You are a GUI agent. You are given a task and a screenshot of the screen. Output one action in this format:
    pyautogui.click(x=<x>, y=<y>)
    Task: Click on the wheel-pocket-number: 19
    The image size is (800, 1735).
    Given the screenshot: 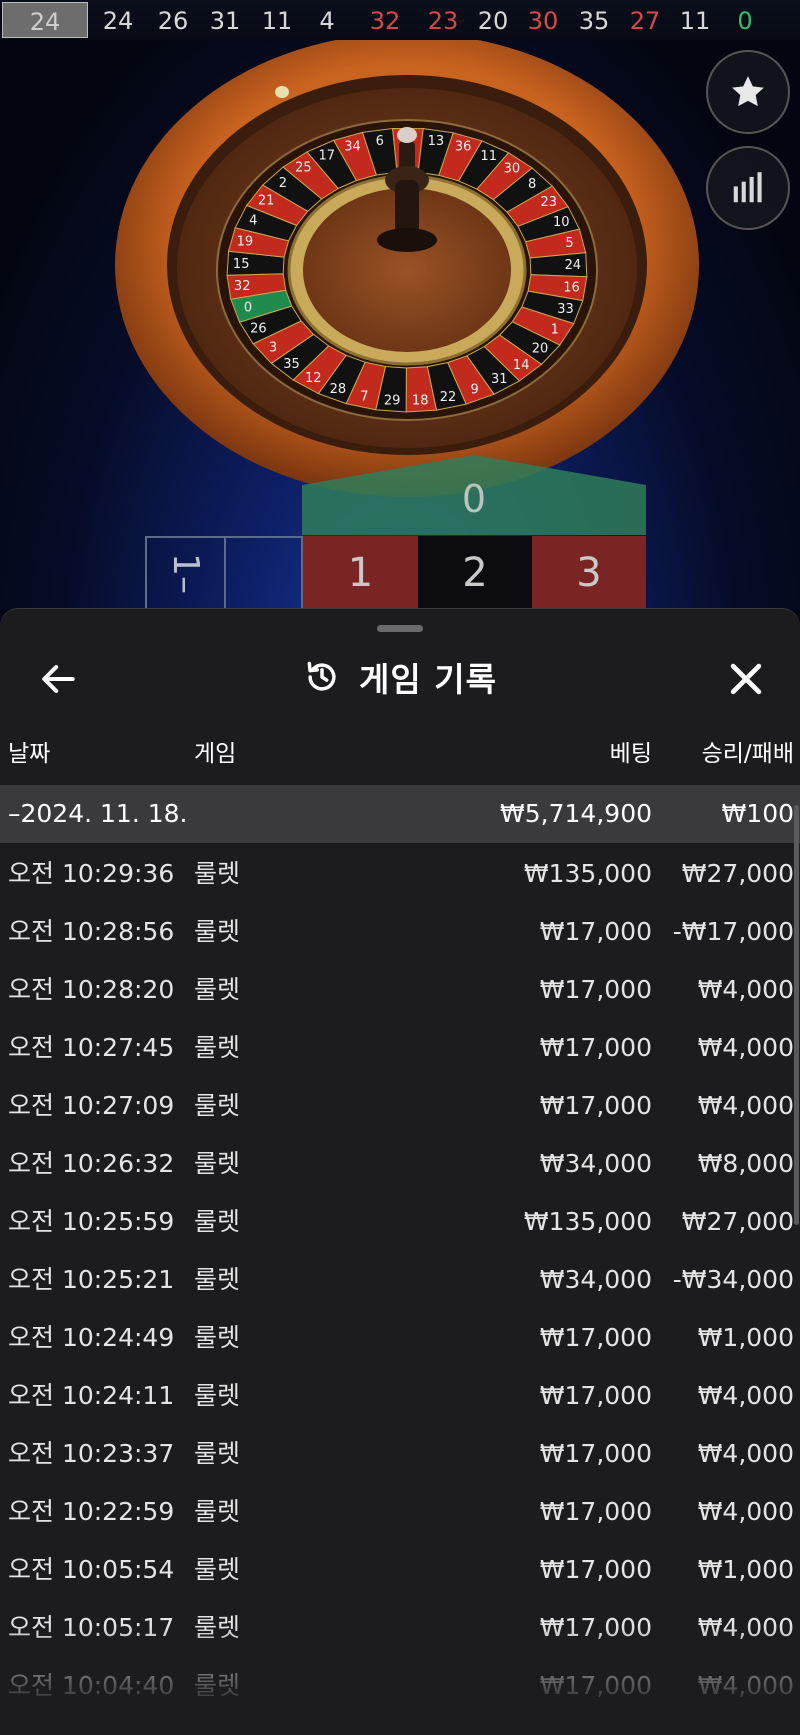 What is the action you would take?
    pyautogui.click(x=245, y=242)
    